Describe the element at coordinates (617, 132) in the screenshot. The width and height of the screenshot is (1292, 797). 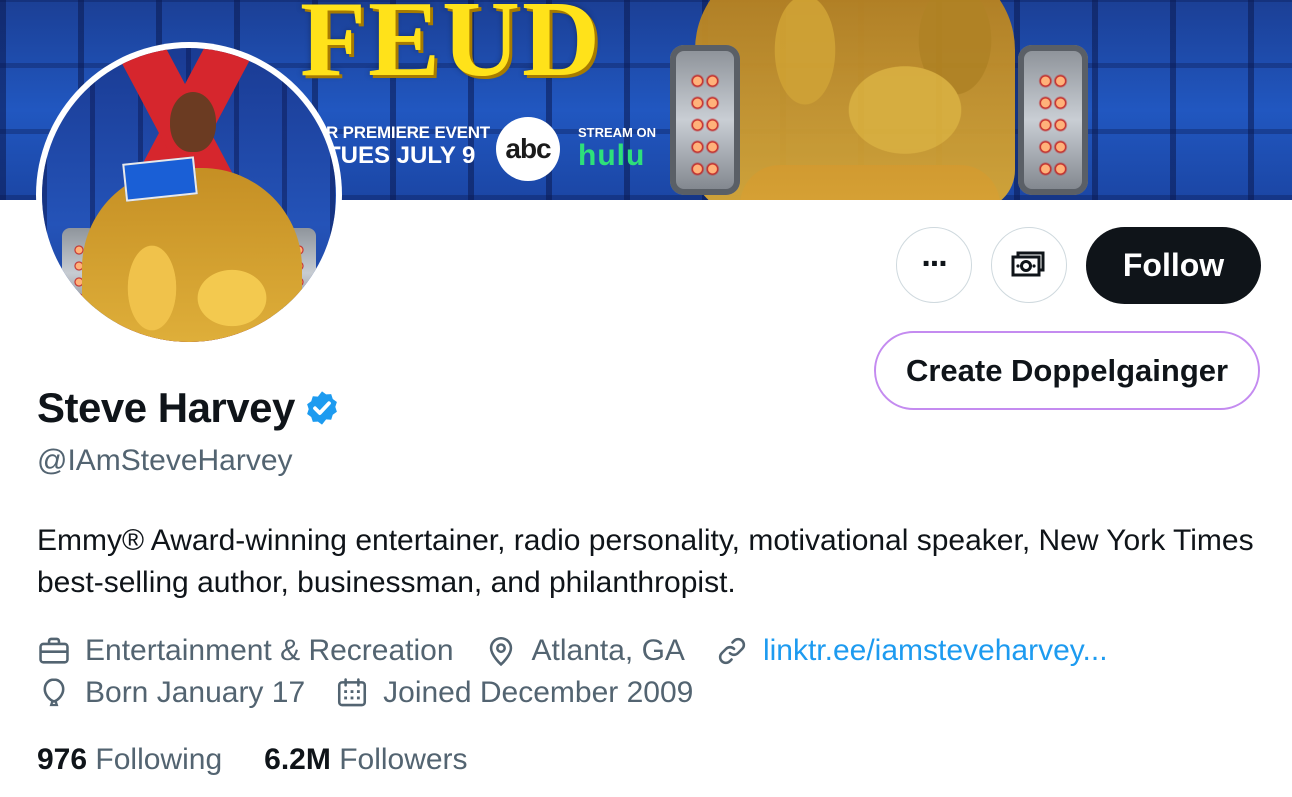
I see `banner-stream-line1: STREAM ON` at that location.